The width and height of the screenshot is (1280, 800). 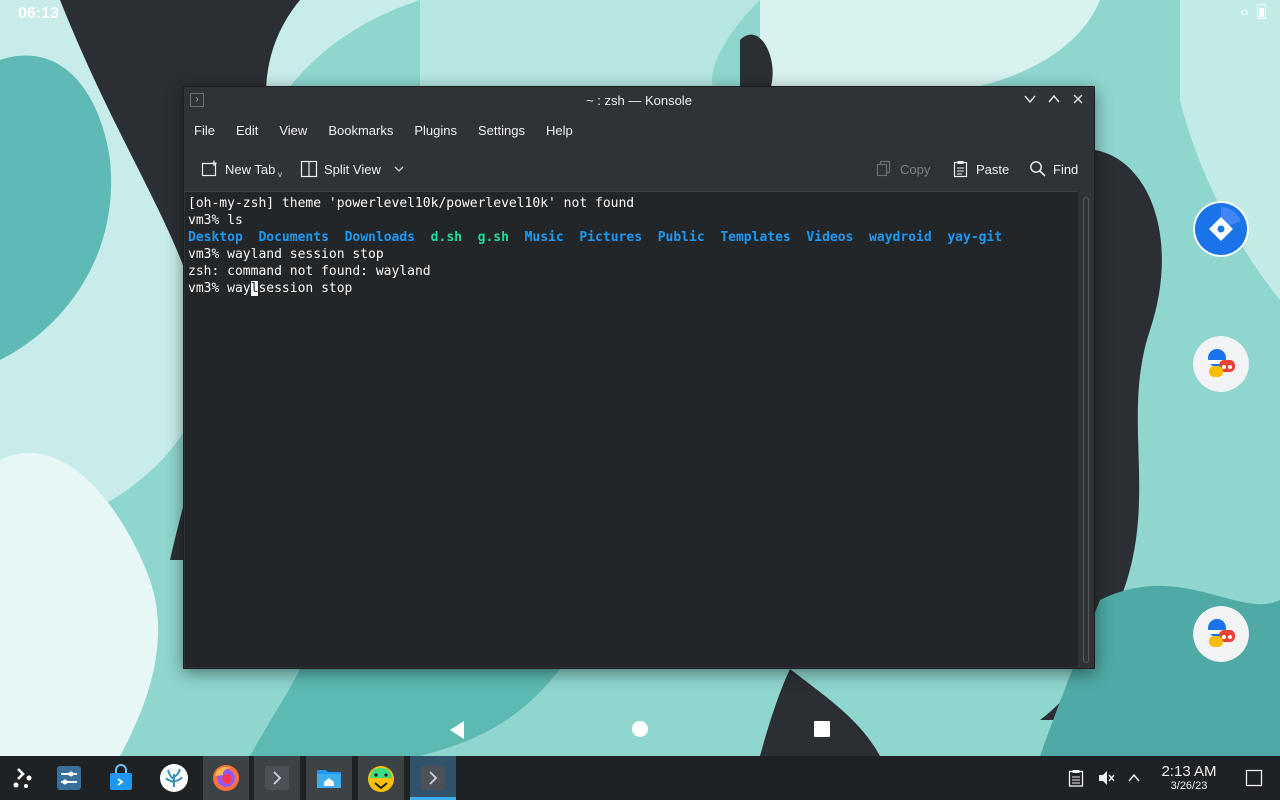 I want to click on ls-entry: Templates, so click(x=755, y=237).